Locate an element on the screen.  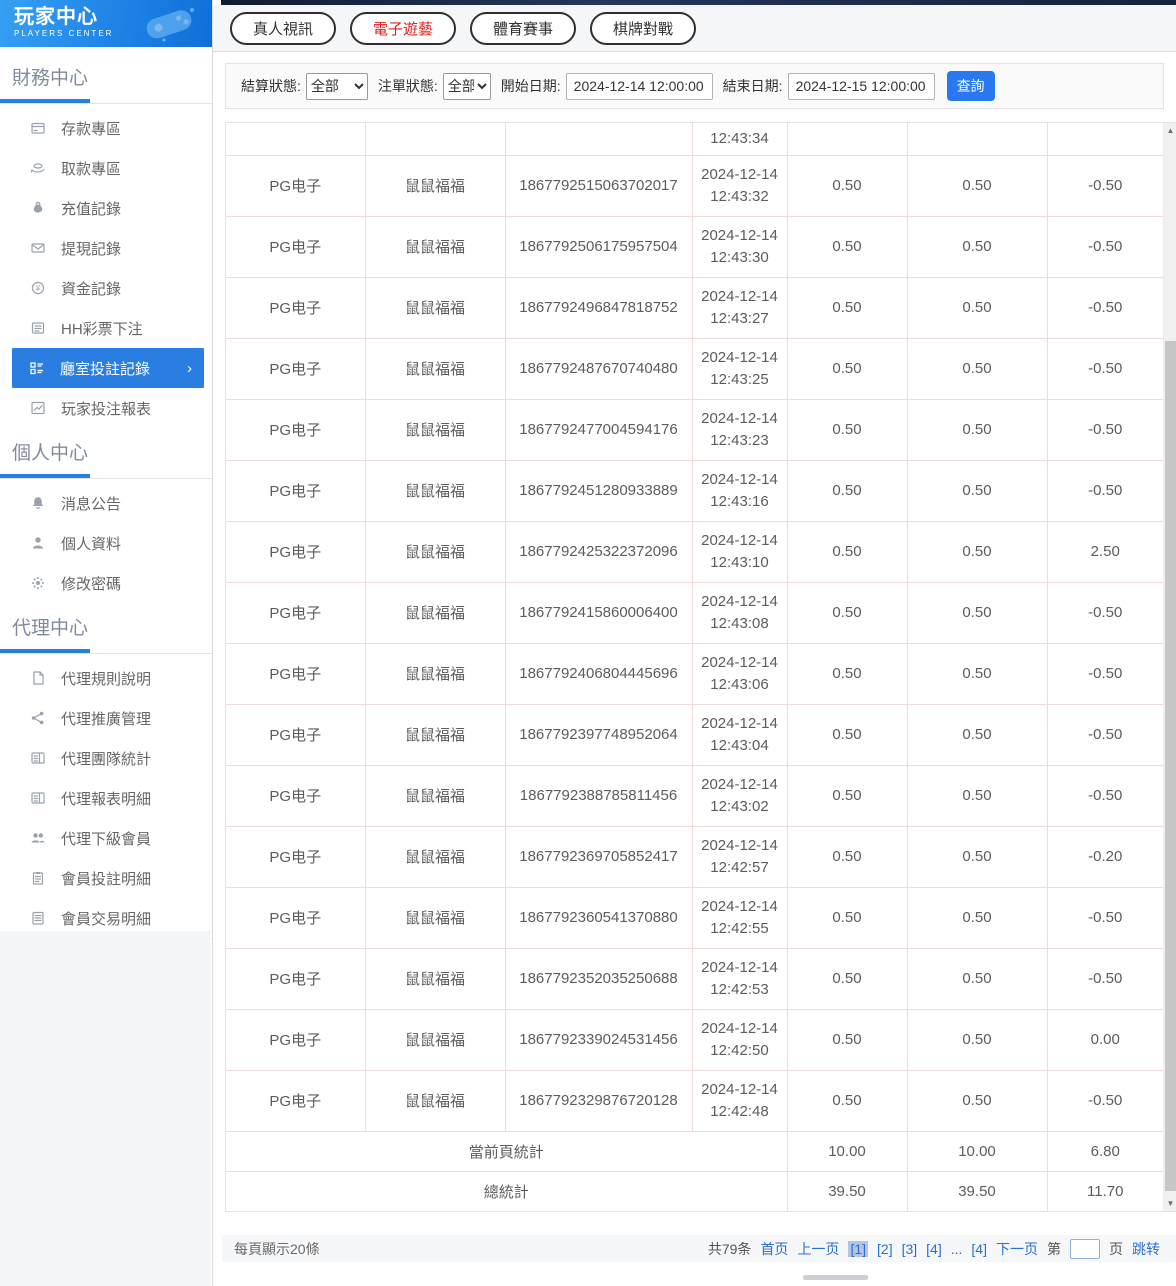
sidebar-item-label: 資金記錄 is located at coordinates (91, 289).